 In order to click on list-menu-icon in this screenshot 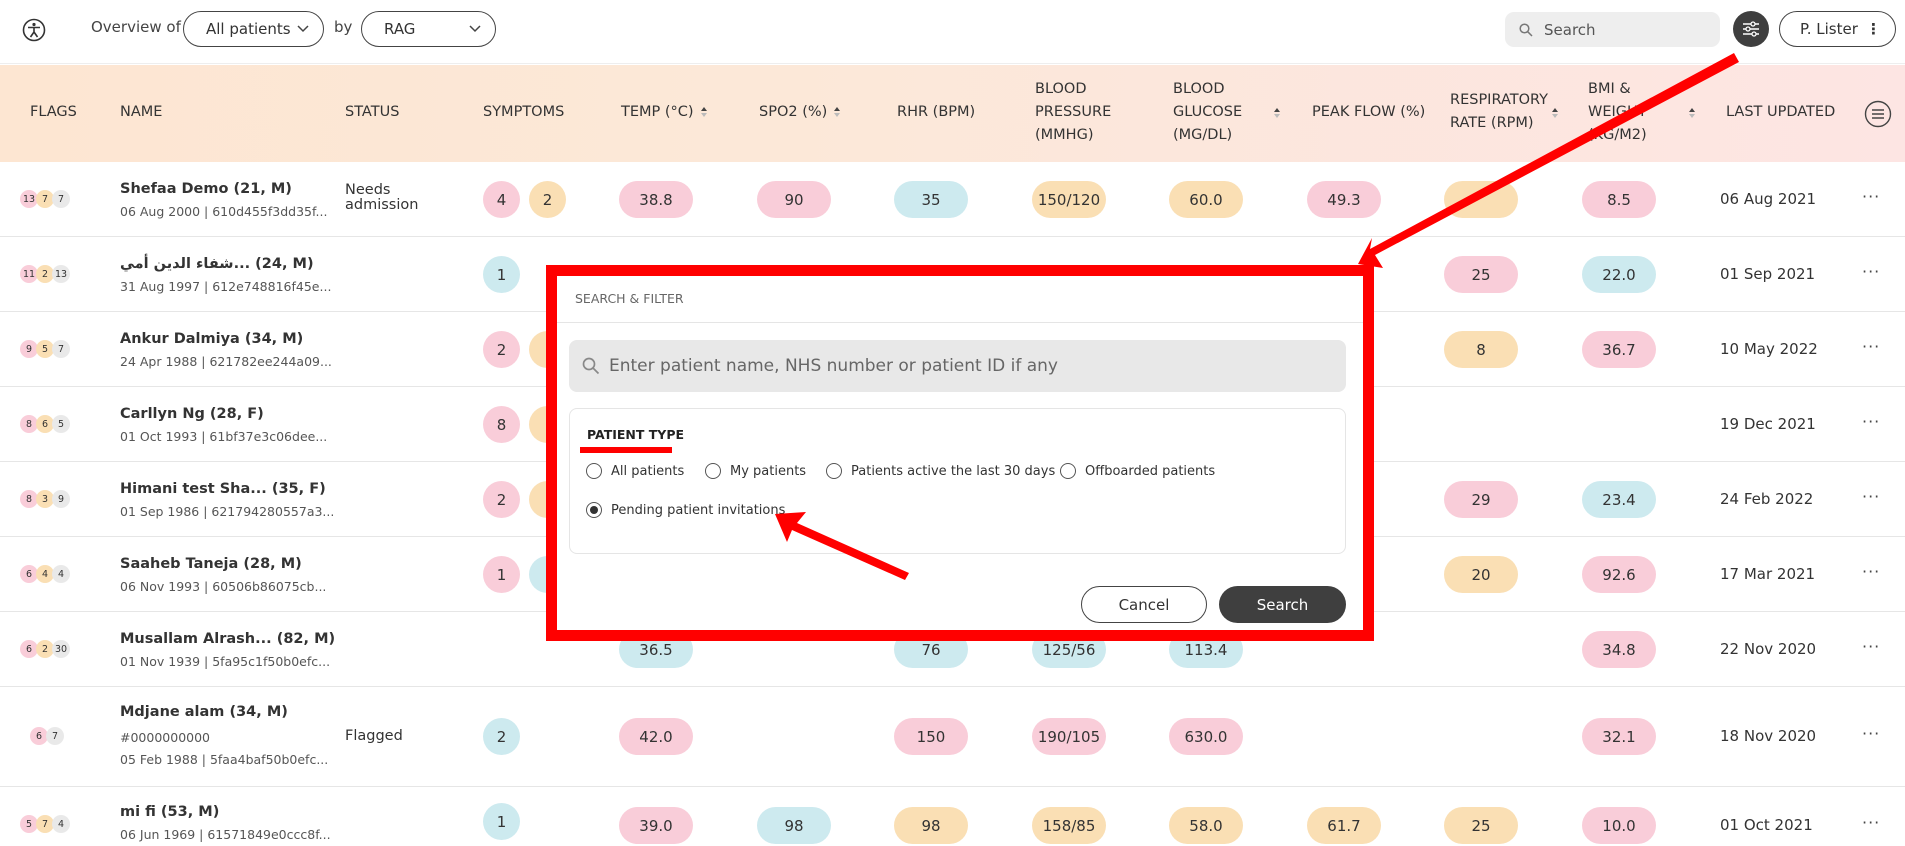, I will do `click(1878, 114)`.